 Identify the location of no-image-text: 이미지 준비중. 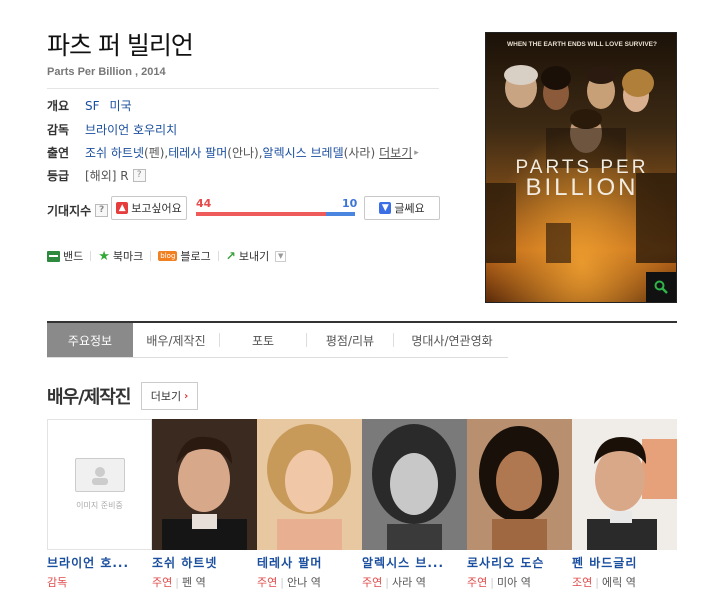
(99, 505).